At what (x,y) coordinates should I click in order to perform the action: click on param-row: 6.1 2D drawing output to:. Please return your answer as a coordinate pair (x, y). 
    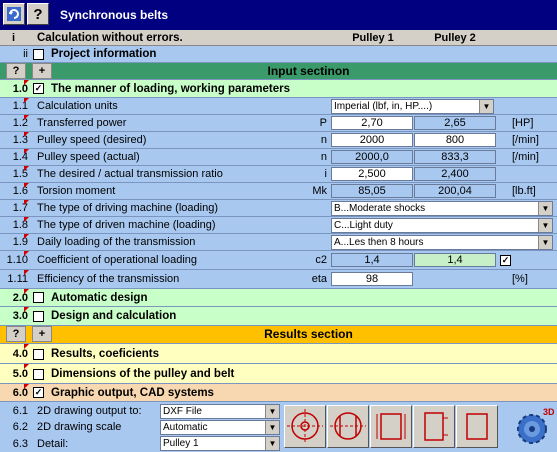
    Looking at the image, I should click on (80, 410).